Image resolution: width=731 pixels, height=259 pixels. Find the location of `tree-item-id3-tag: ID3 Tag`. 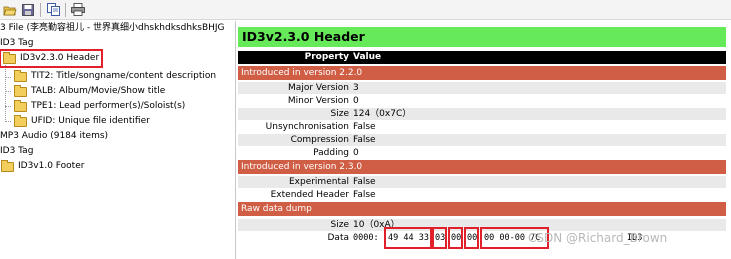

tree-item-id3-tag: ID3 Tag is located at coordinates (16, 43).